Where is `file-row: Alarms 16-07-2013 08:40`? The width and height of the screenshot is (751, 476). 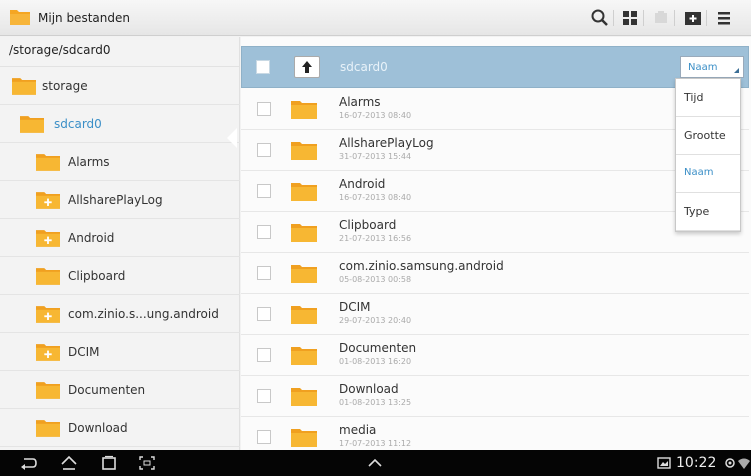
file-row: Alarms 16-07-2013 08:40 is located at coordinates (495, 109).